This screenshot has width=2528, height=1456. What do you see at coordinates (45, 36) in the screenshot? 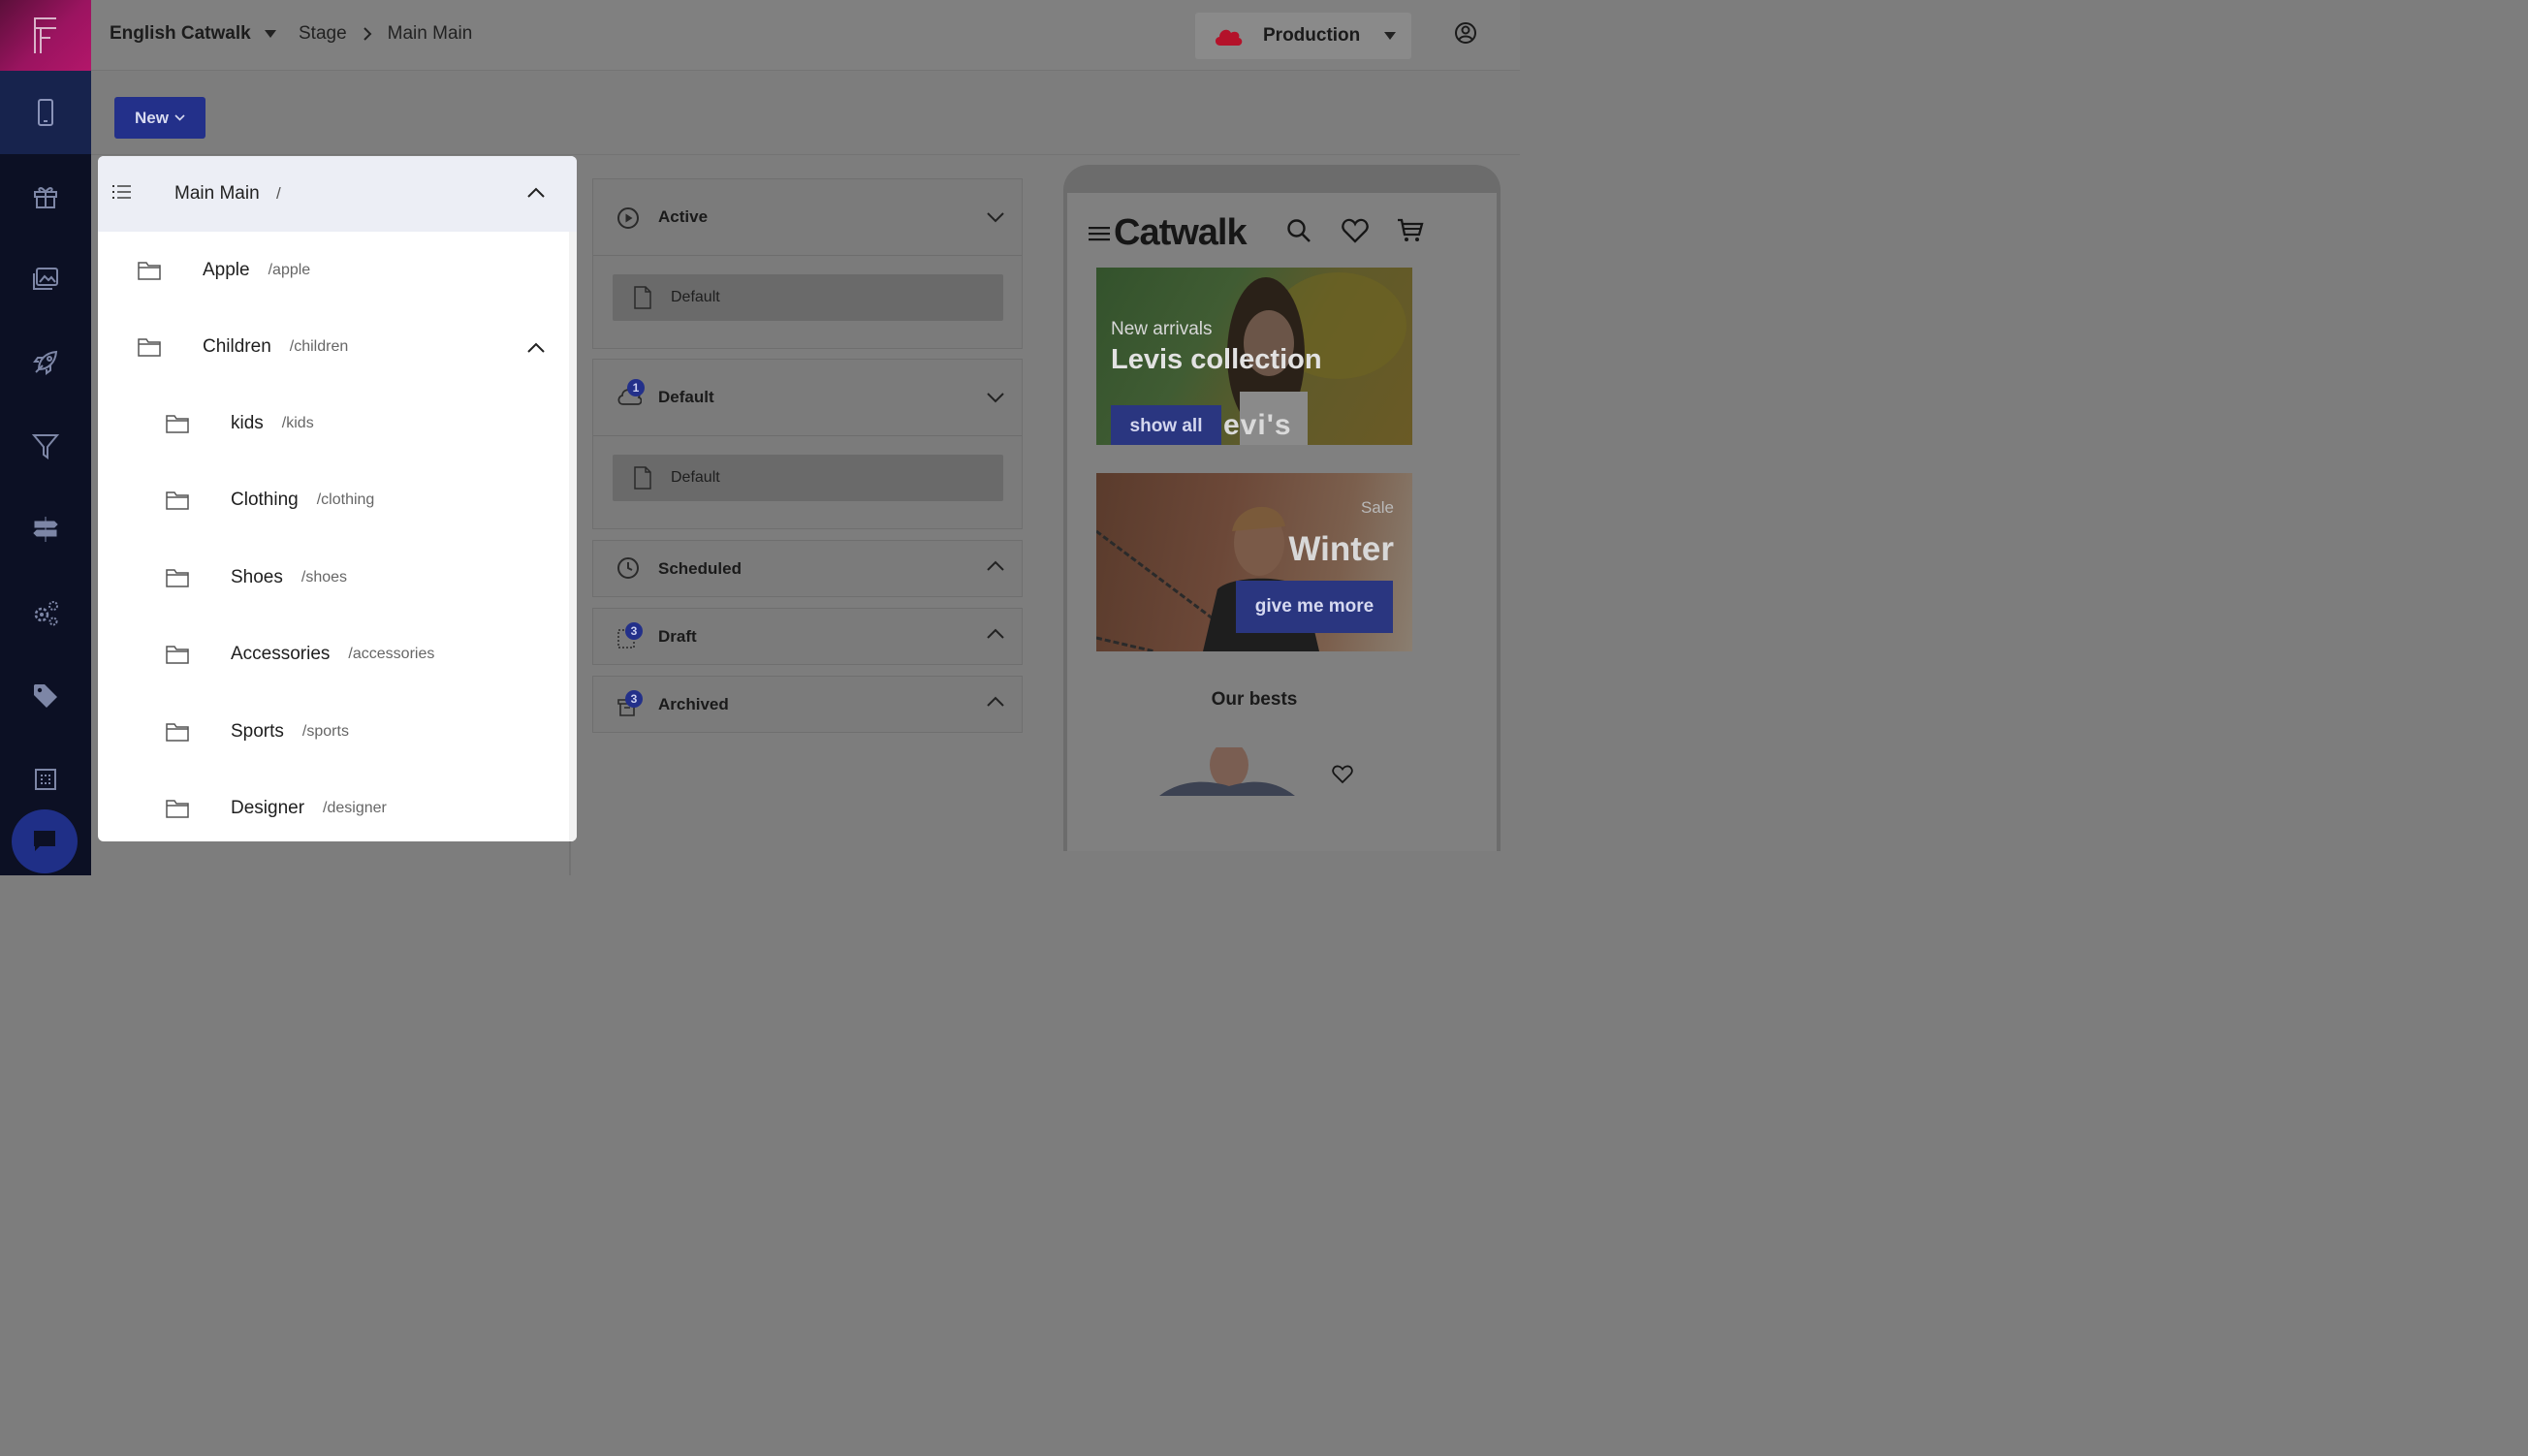
I see `app-logo` at bounding box center [45, 36].